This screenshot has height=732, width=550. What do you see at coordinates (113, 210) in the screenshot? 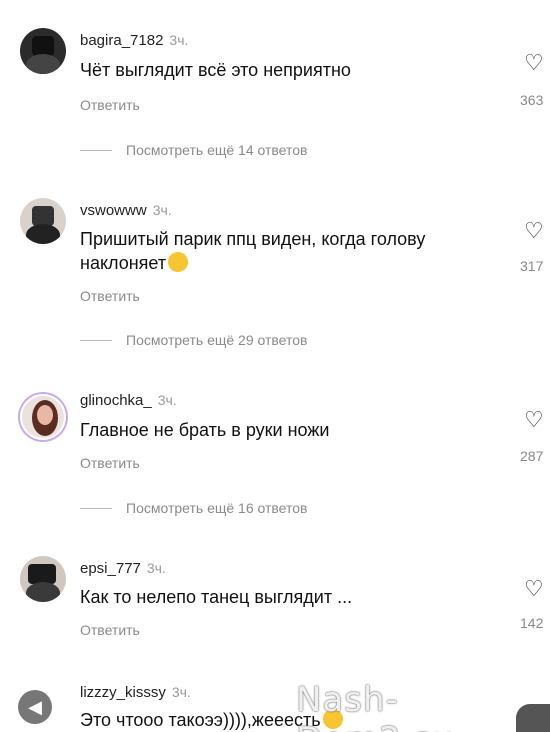
I see `username: vswowww` at bounding box center [113, 210].